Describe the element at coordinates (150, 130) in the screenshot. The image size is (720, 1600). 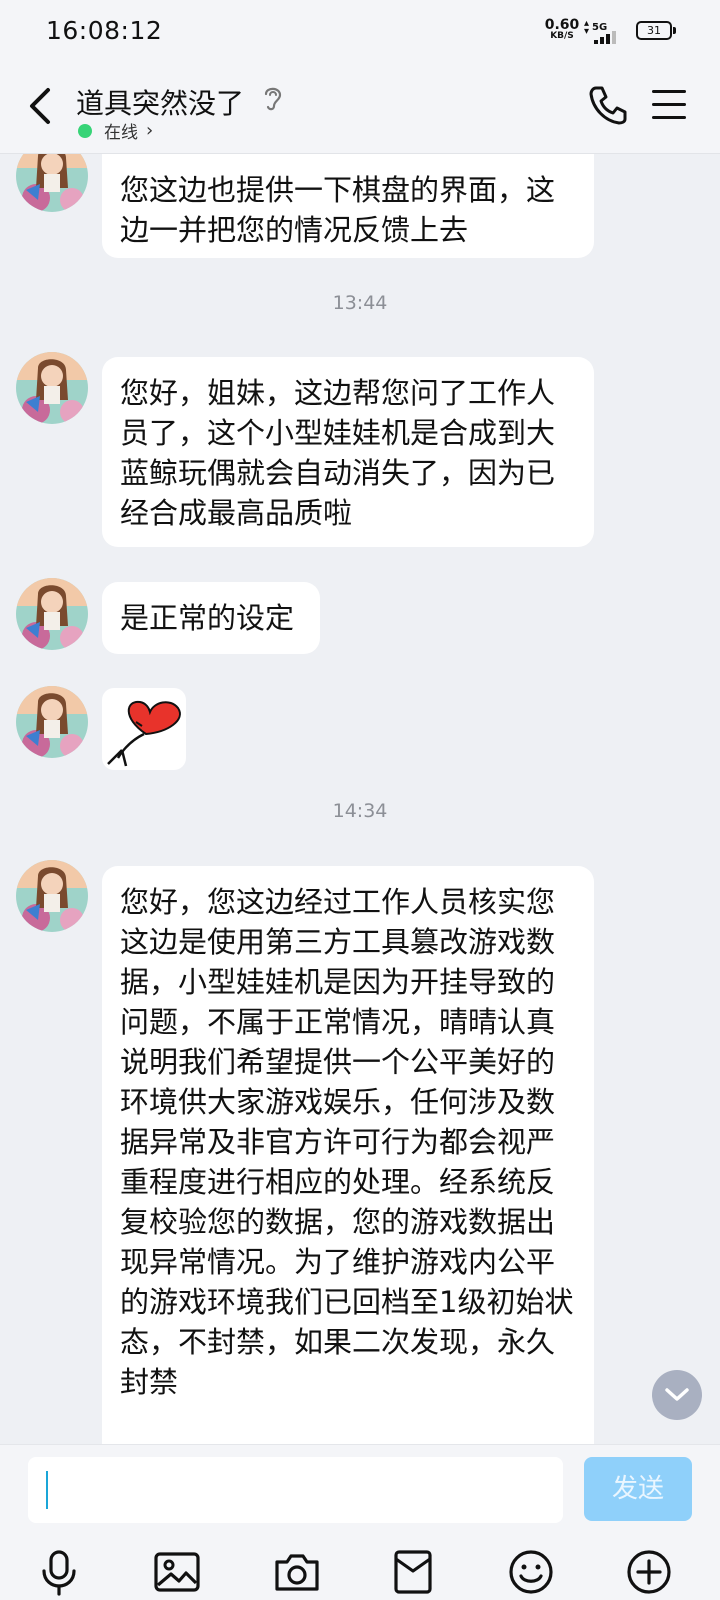
I see `chevron-right-icon: ›` at that location.